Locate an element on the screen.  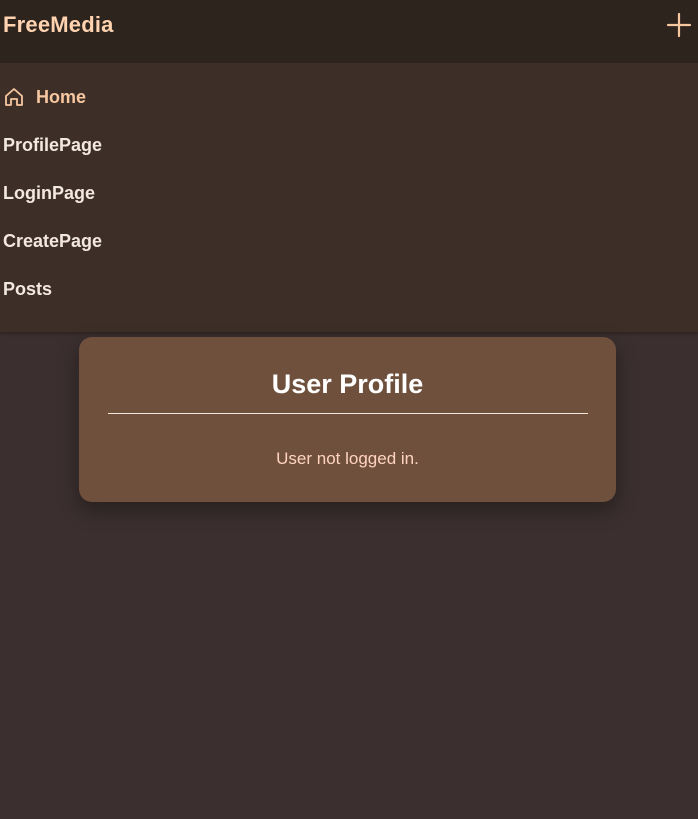
brand-title: FreeMedia is located at coordinates (58, 25).